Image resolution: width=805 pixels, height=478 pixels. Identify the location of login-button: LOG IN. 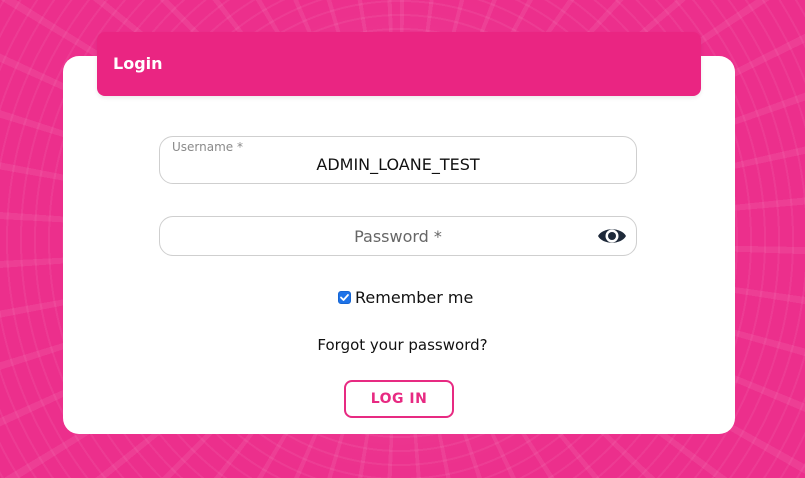
(399, 399).